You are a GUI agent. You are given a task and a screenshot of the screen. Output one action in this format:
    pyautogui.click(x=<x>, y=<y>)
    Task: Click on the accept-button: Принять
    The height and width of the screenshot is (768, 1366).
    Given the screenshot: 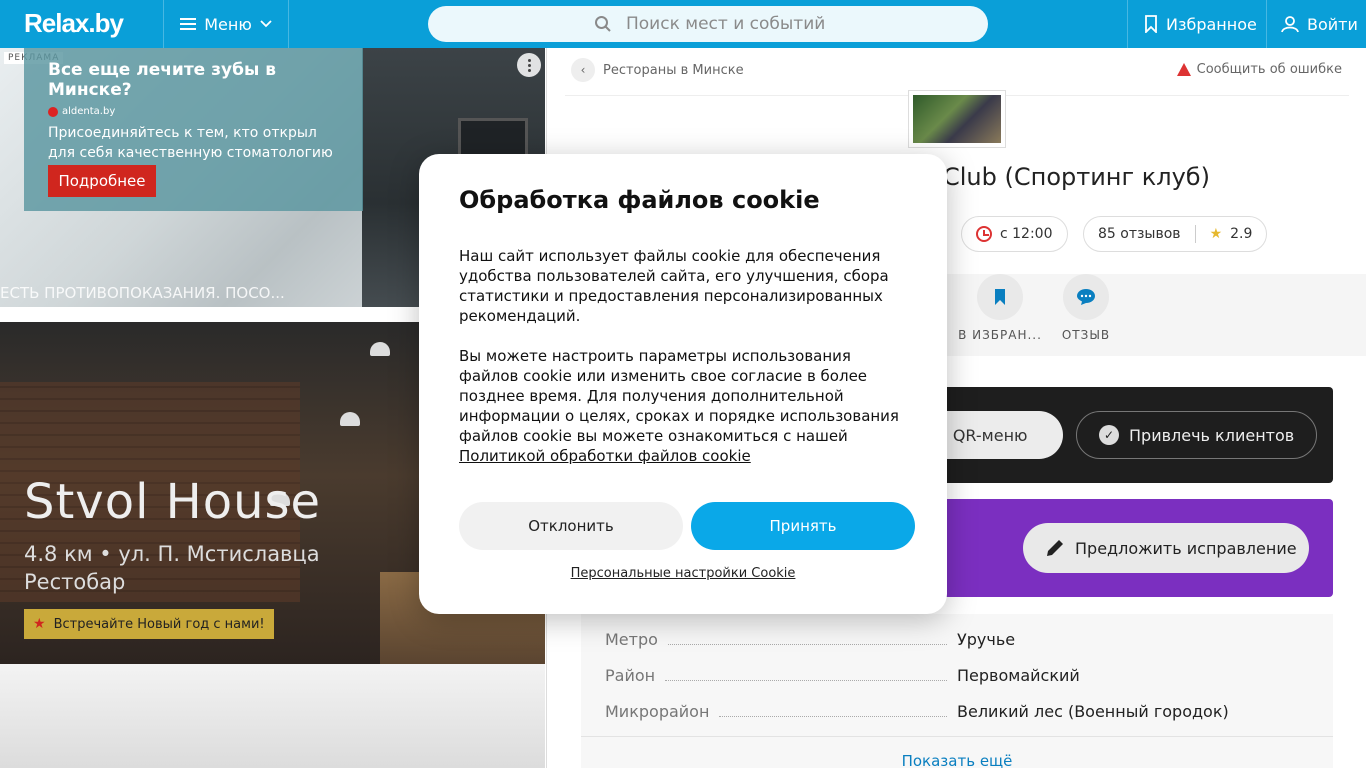 What is the action you would take?
    pyautogui.click(x=803, y=526)
    